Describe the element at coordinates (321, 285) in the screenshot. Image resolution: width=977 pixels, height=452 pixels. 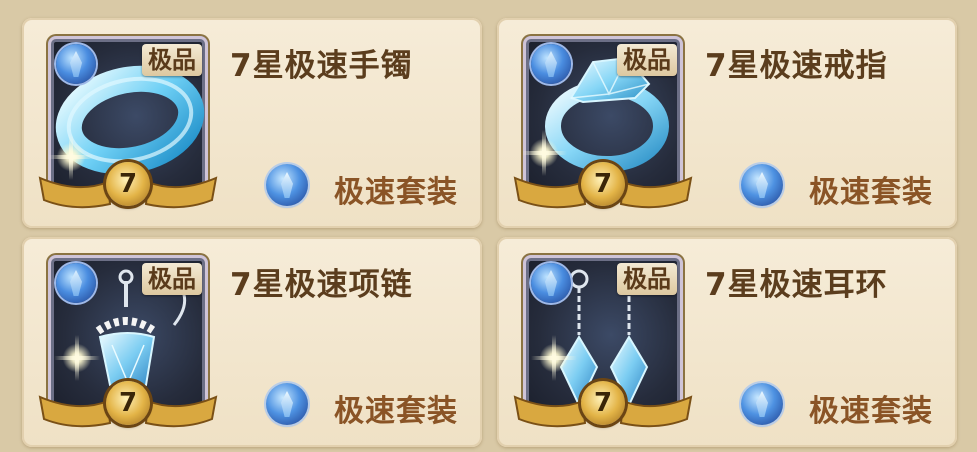
I see `item-name: 7星极速项链` at that location.